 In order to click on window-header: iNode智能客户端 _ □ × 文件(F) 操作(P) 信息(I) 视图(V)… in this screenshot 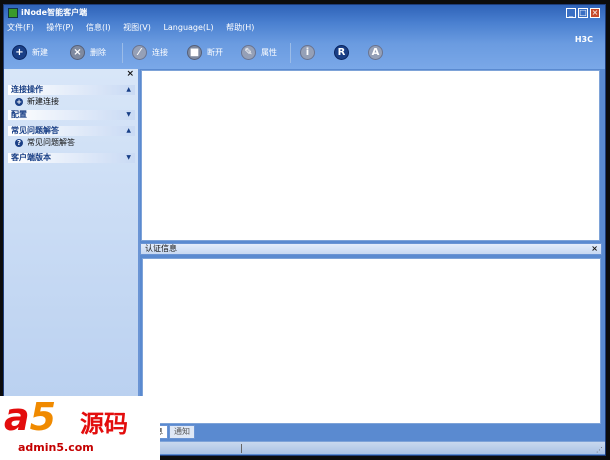, I will do `click(304, 37)`.